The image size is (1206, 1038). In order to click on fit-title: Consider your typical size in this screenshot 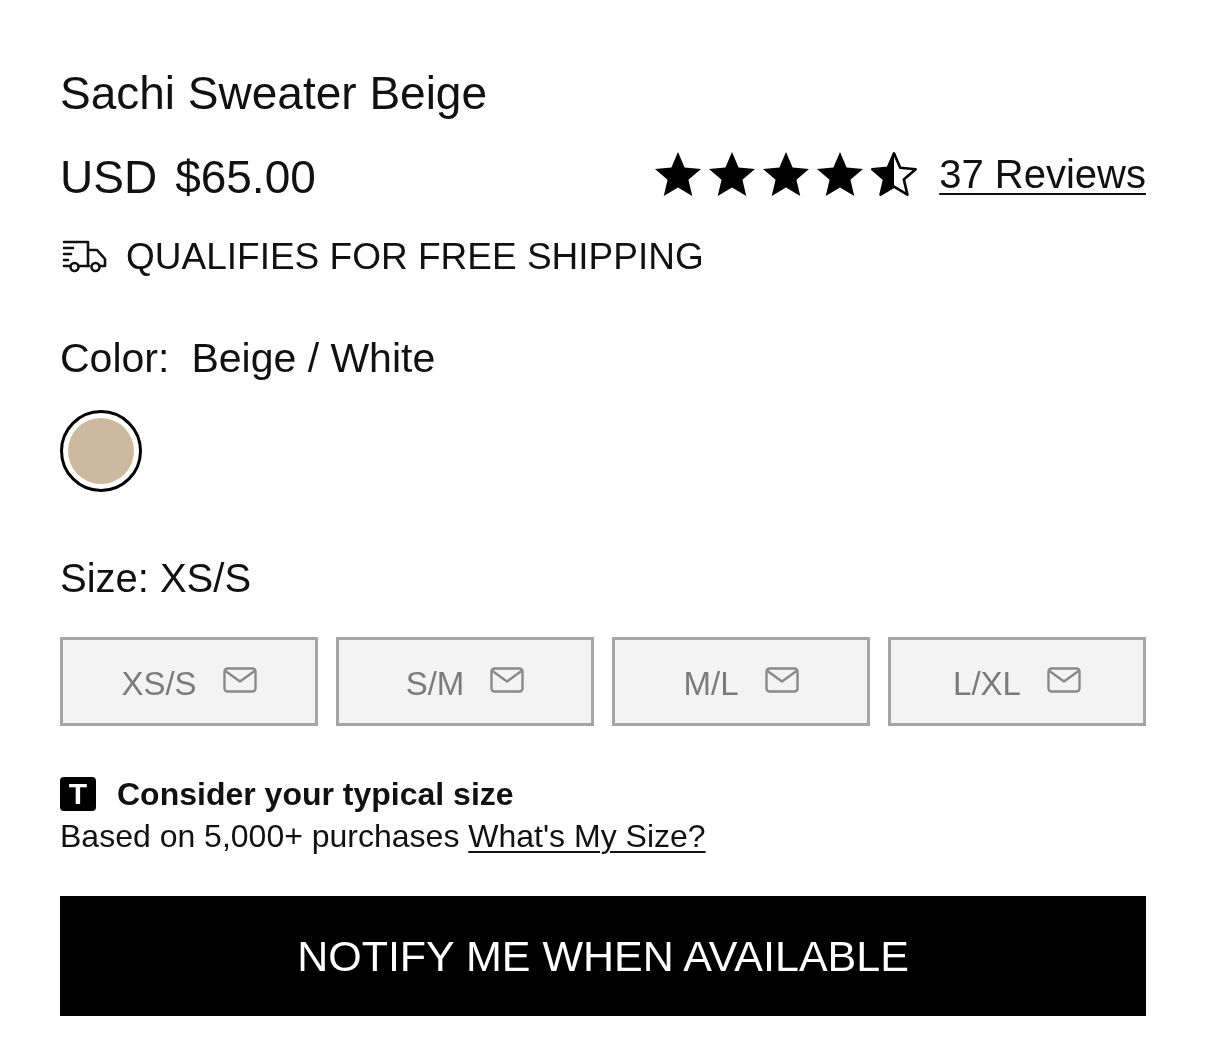, I will do `click(315, 794)`.